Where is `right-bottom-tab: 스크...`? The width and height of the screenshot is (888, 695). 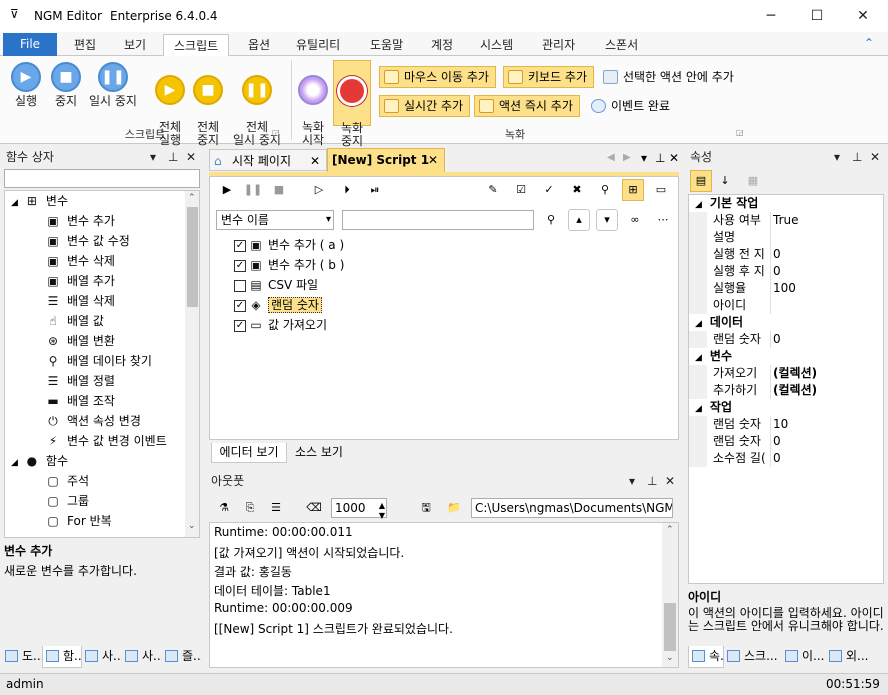
right-bottom-tab: 스크... is located at coordinates (753, 657).